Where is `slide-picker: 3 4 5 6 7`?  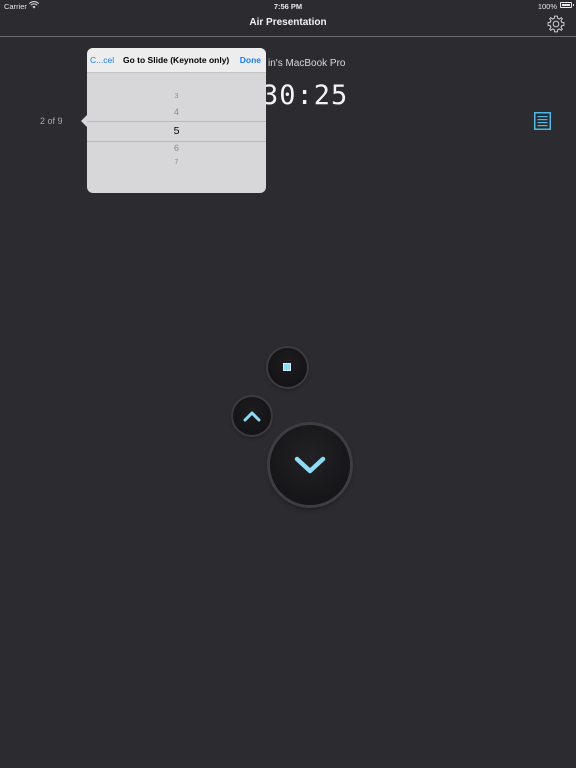 slide-picker: 3 4 5 6 7 is located at coordinates (176, 133).